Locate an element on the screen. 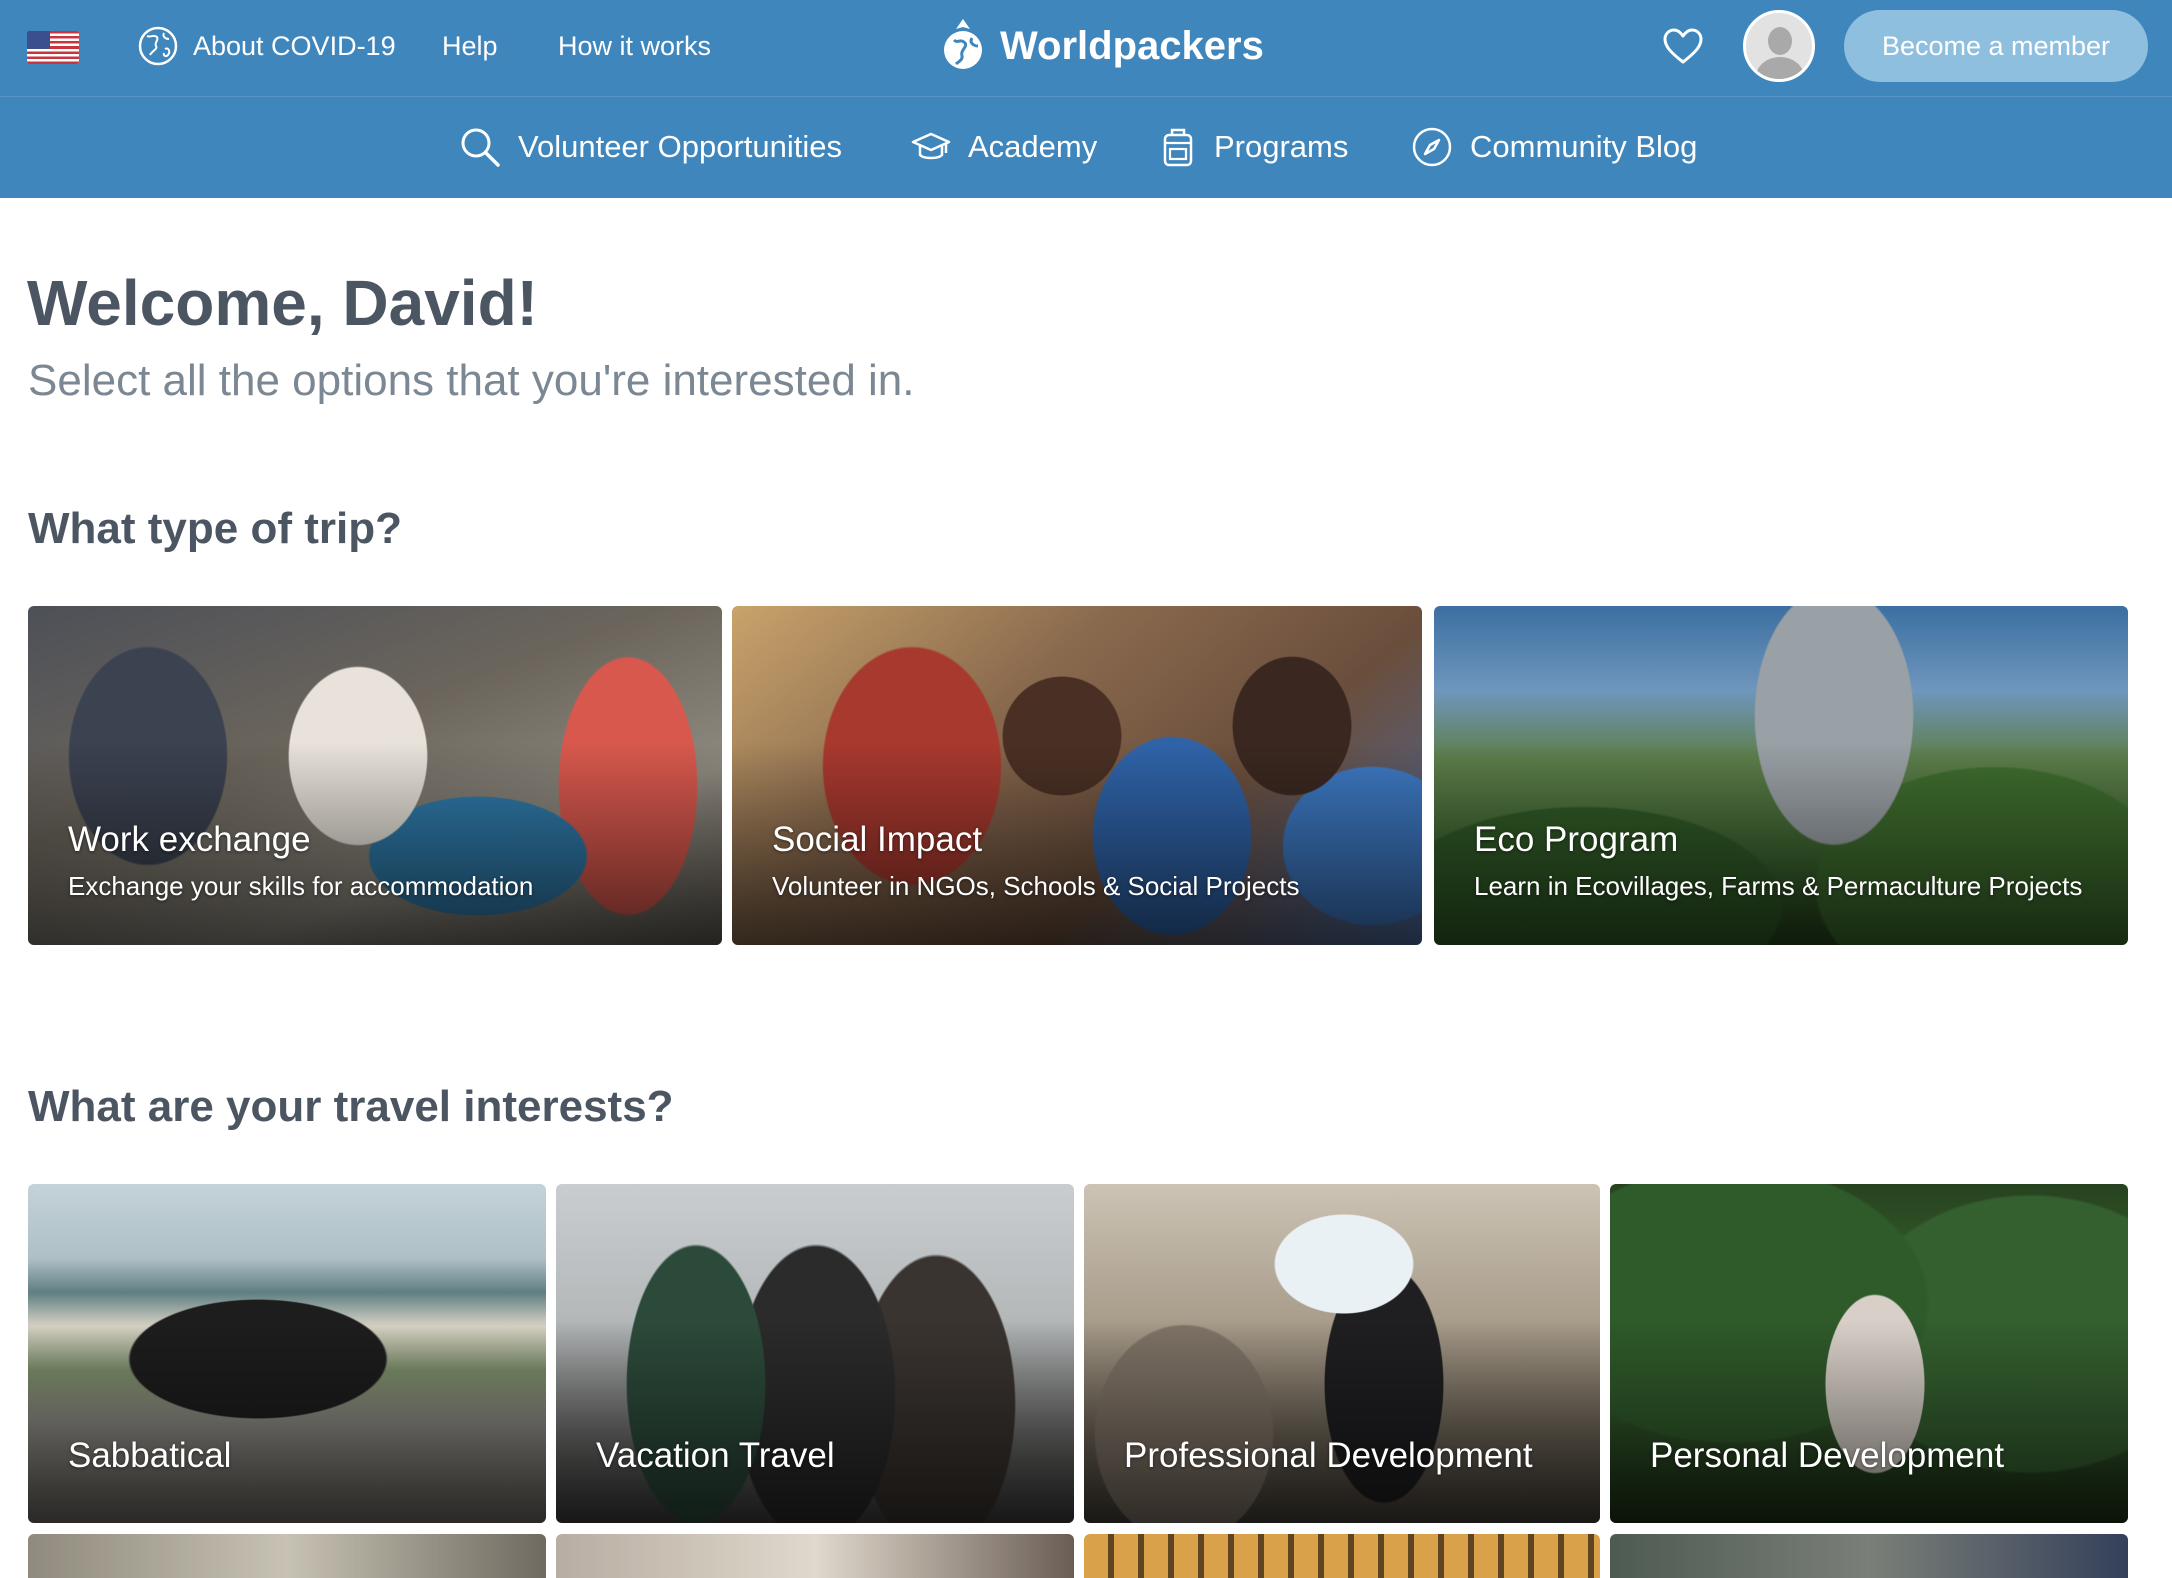  backpack-icon is located at coordinates (1178, 147).